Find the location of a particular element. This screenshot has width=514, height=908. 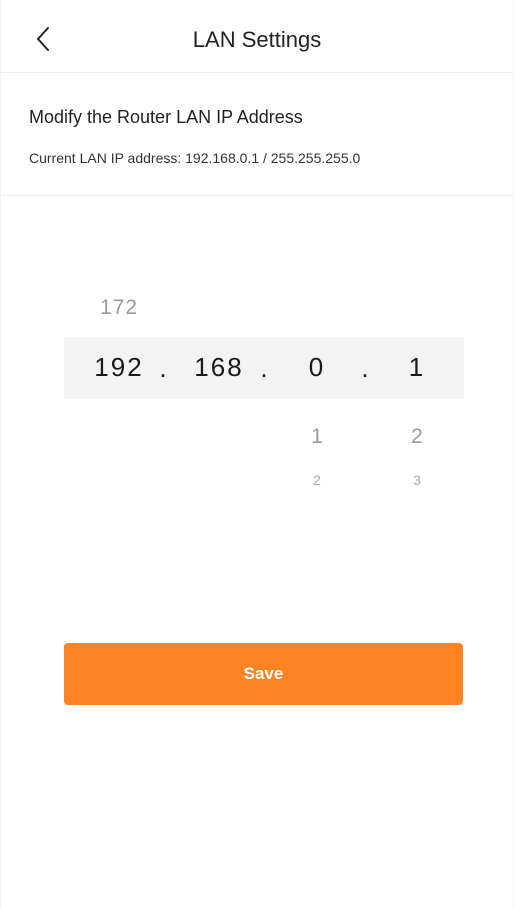

picker-option-next-2: 2 is located at coordinates (317, 480).